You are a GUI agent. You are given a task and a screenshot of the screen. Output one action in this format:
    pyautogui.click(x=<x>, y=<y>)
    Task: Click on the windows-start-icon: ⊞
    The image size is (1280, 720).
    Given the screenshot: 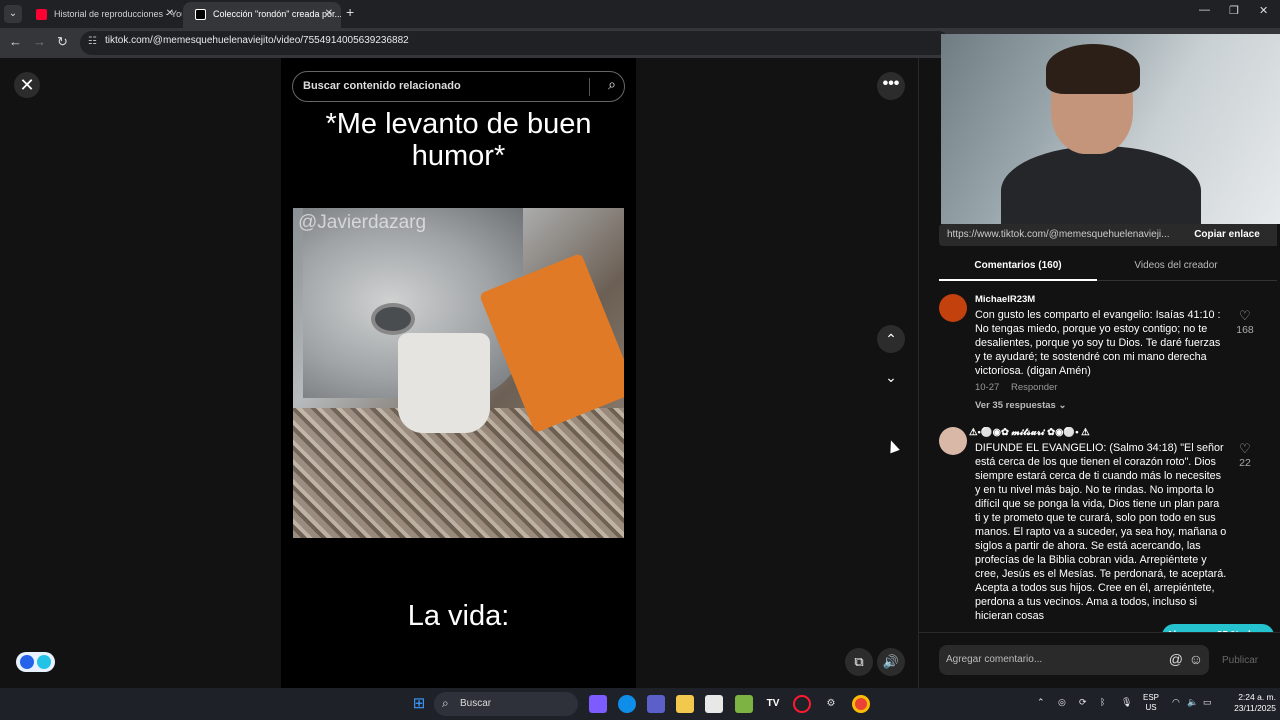 What is the action you would take?
    pyautogui.click(x=419, y=704)
    